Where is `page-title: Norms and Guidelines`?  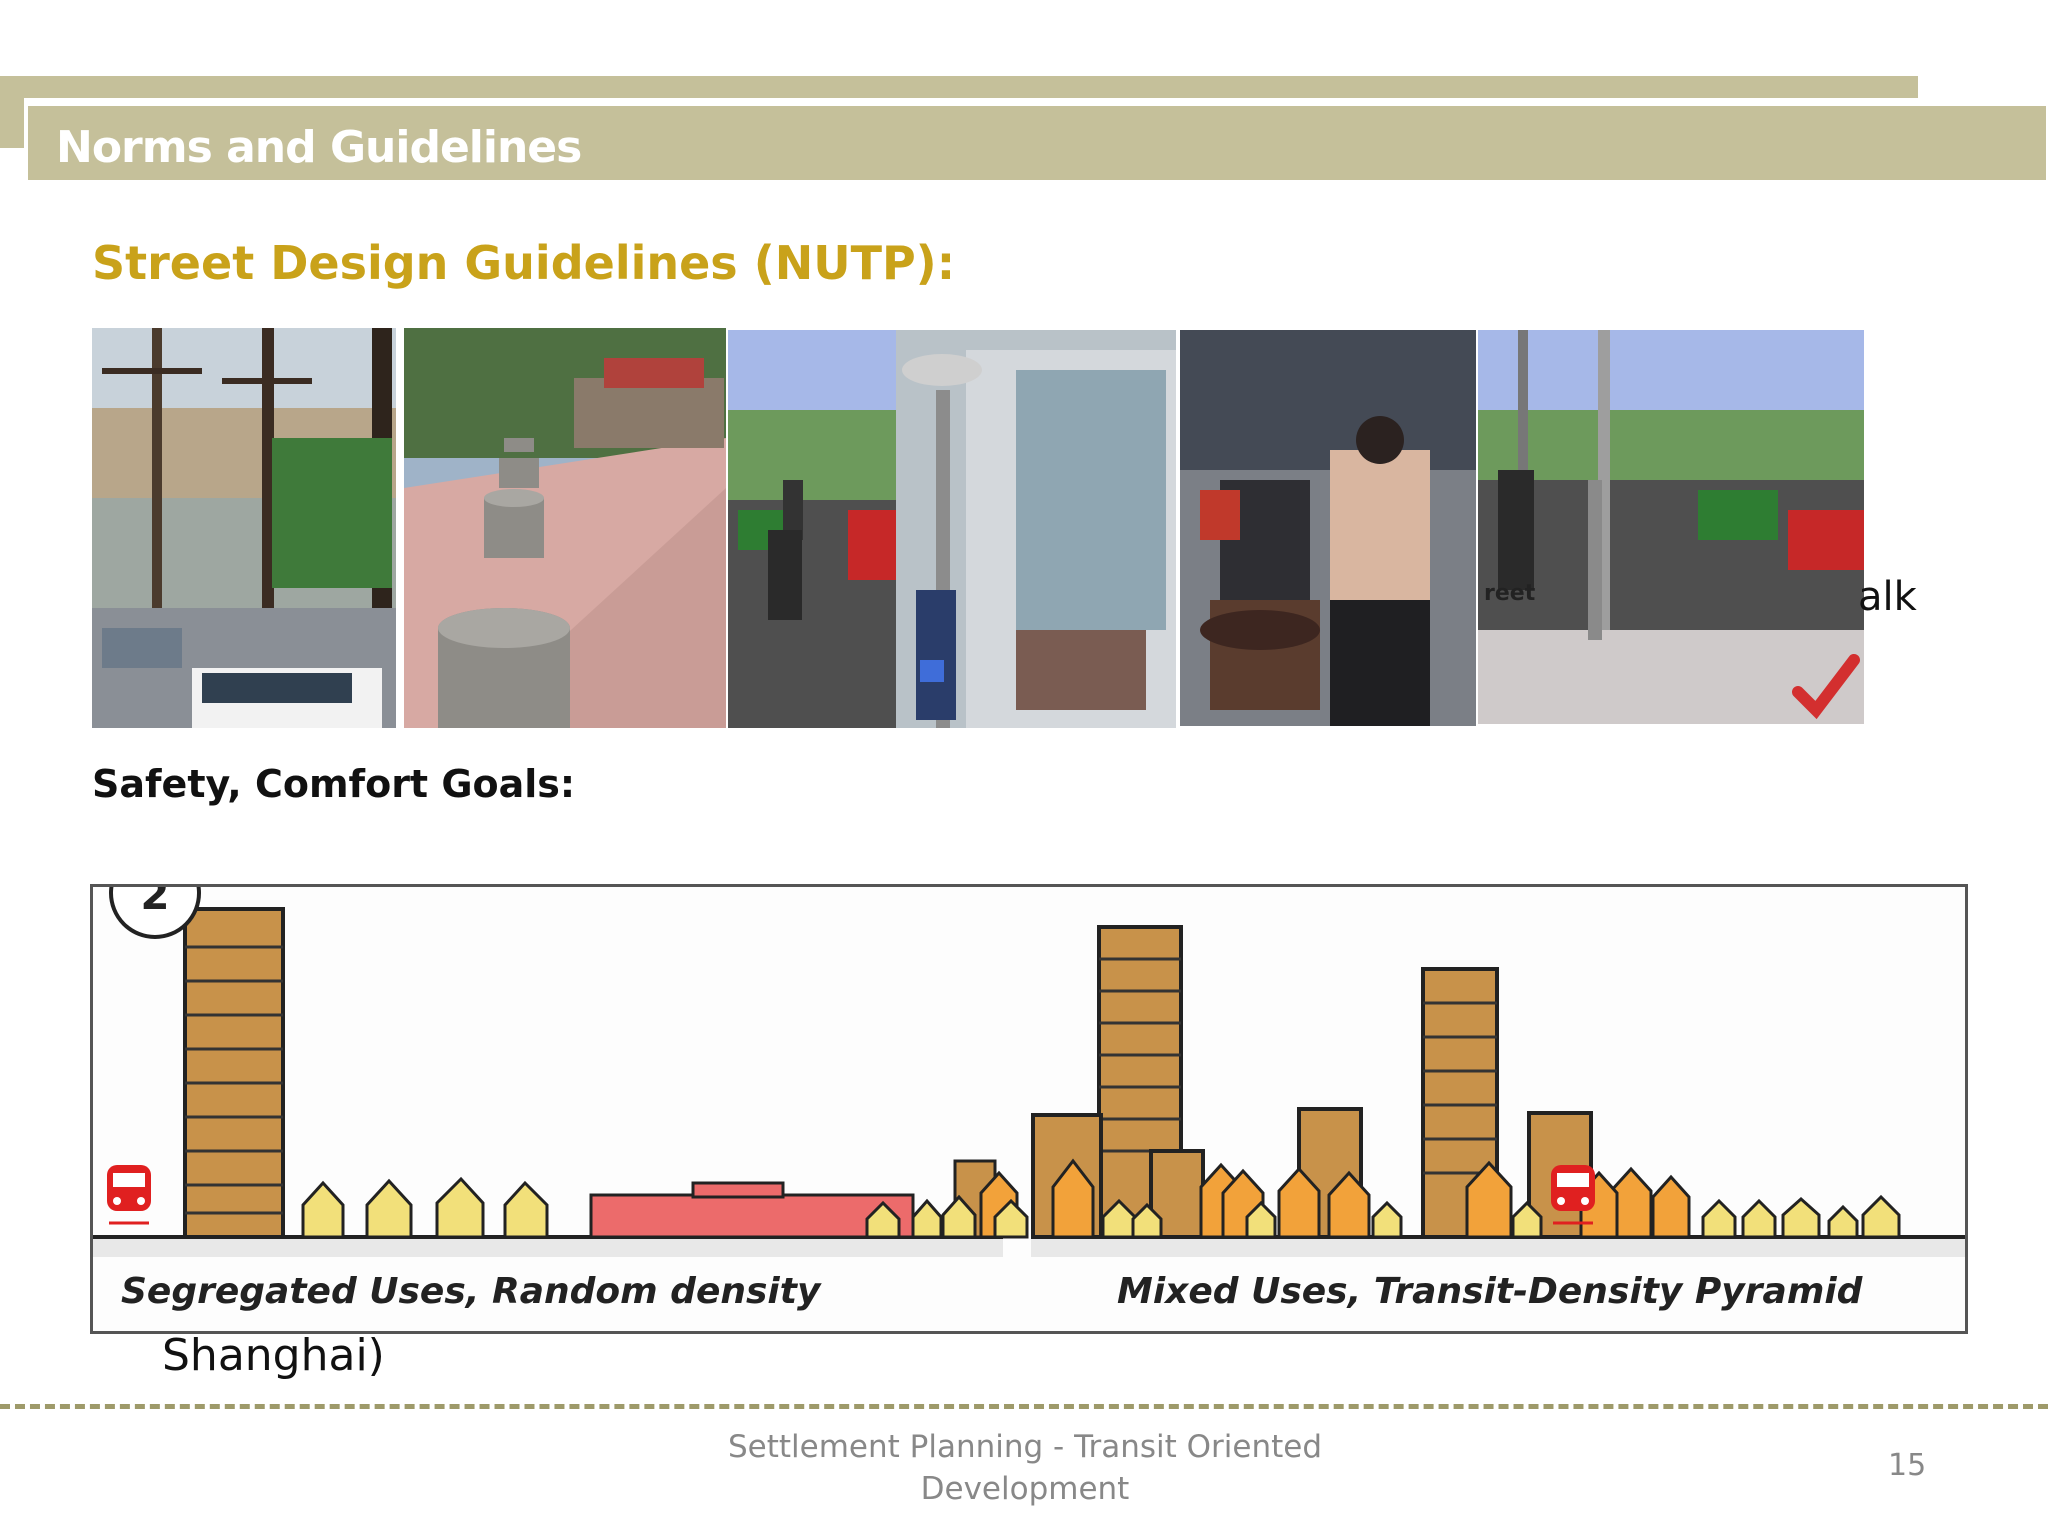 page-title: Norms and Guidelines is located at coordinates (319, 147).